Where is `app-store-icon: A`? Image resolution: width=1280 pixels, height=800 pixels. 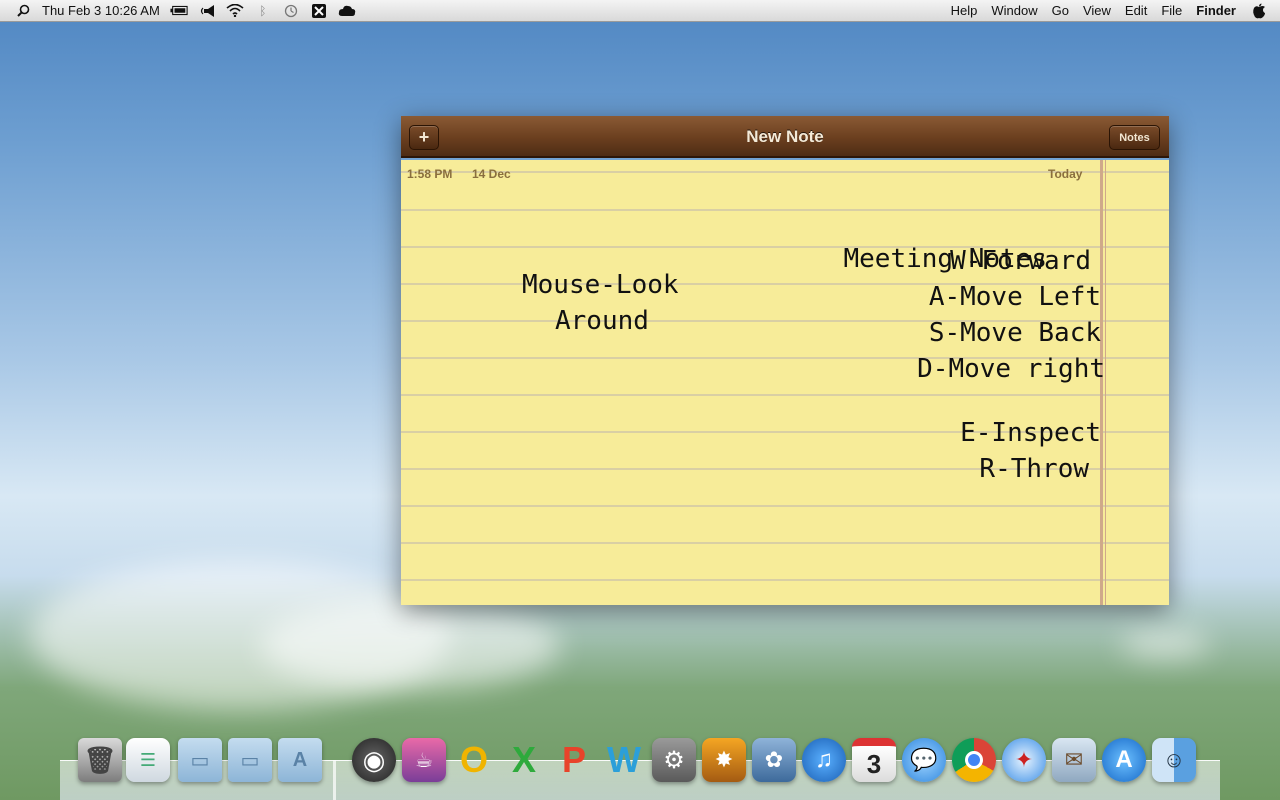
app-store-icon: A is located at coordinates (1124, 760).